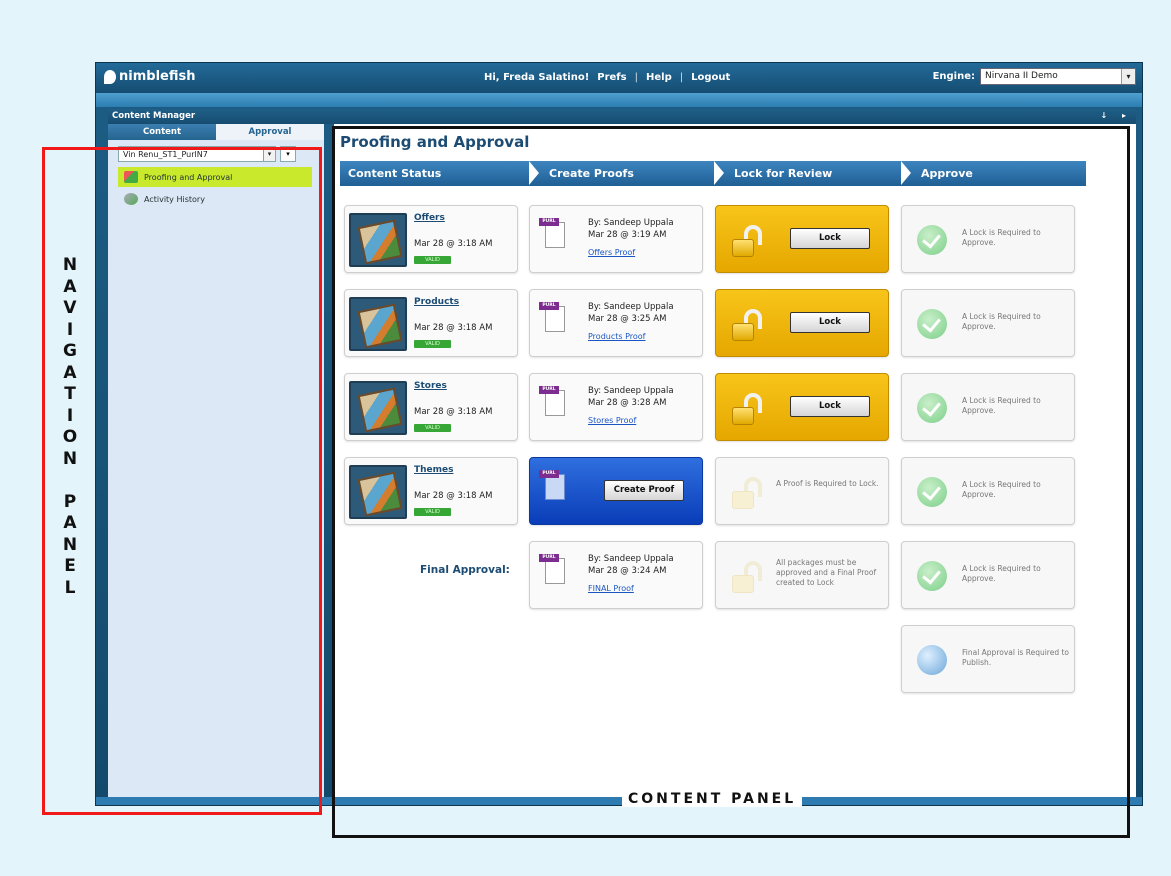  Describe the element at coordinates (537, 77) in the screenshot. I see `greeting-text: Hi, Freda Salatino!` at that location.